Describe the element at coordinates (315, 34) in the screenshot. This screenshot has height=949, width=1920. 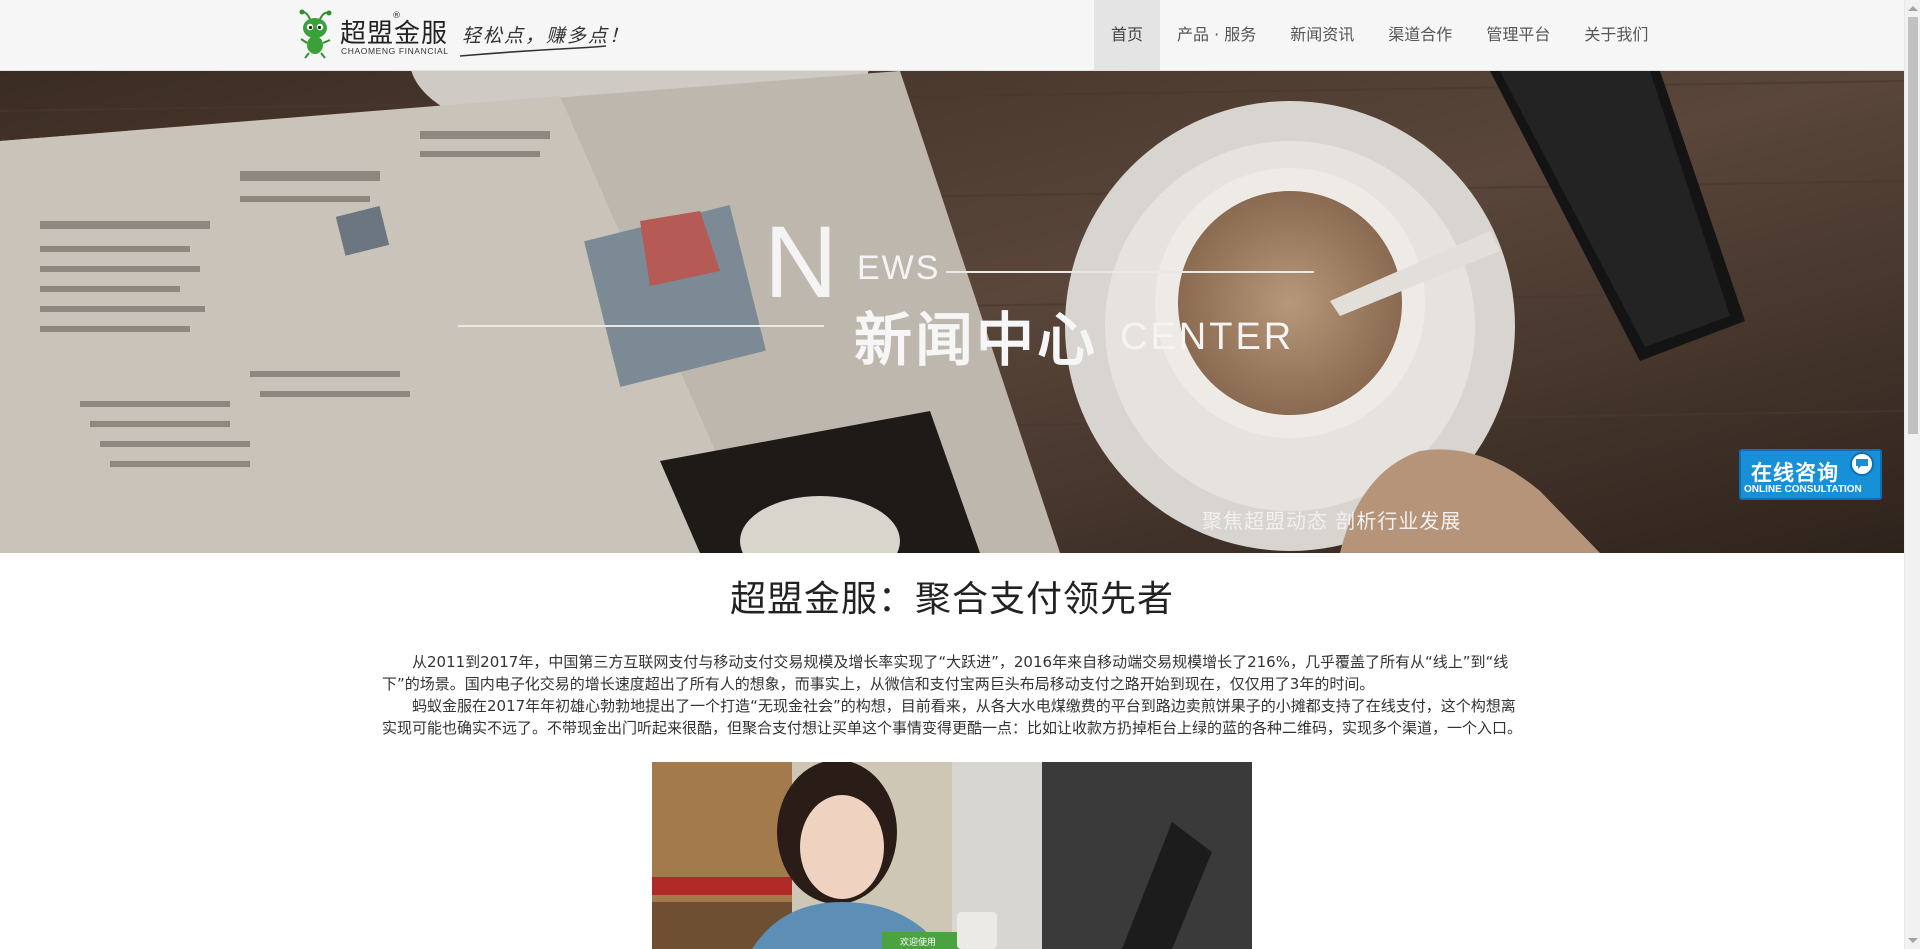
I see `ant-mascot-icon` at that location.